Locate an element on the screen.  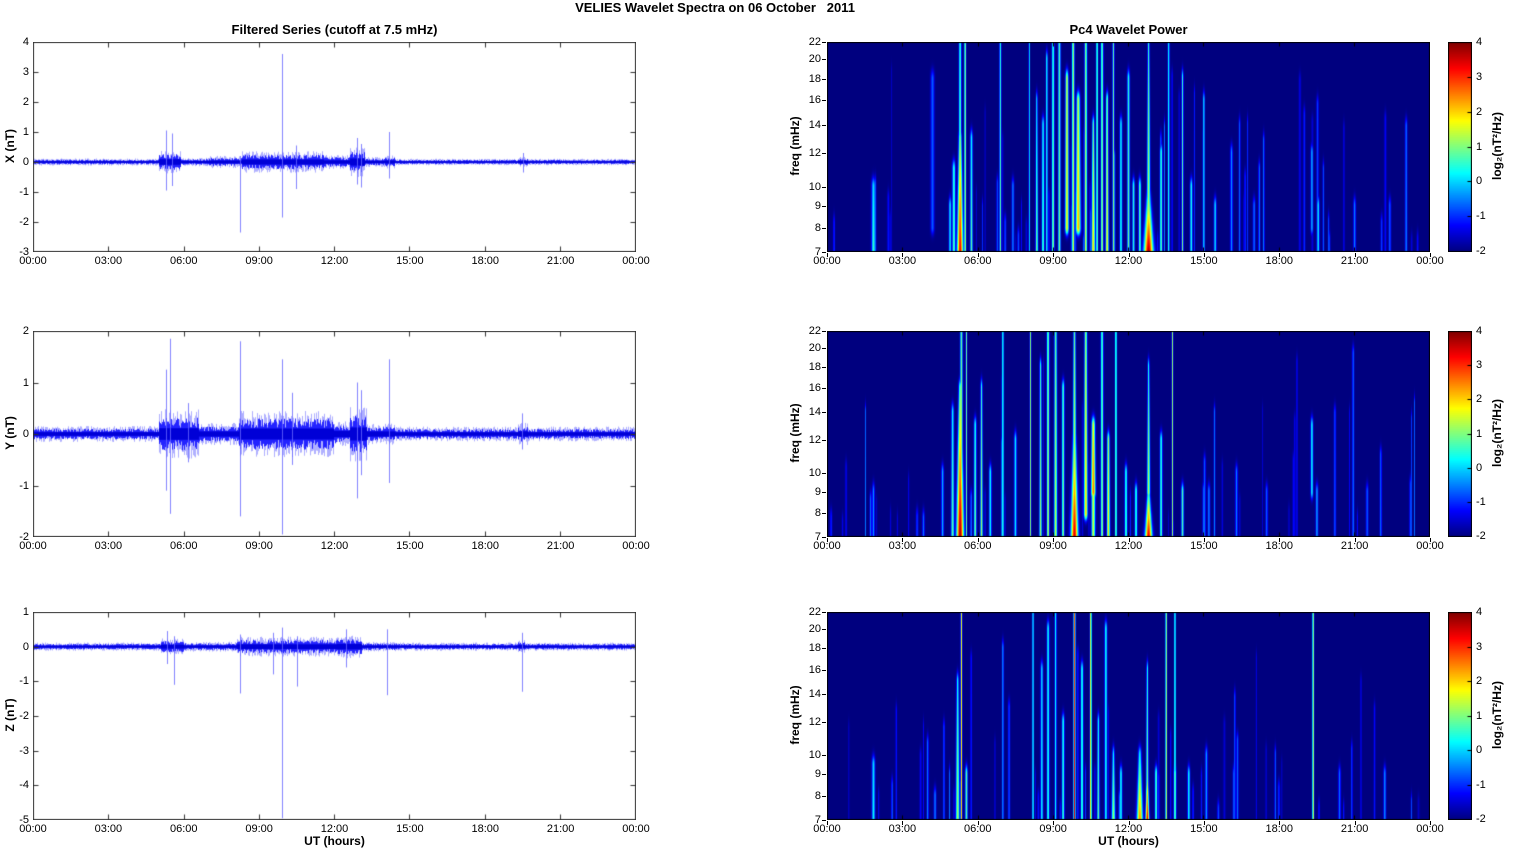
tick-label: 03:00 is located at coordinates (108, 546).